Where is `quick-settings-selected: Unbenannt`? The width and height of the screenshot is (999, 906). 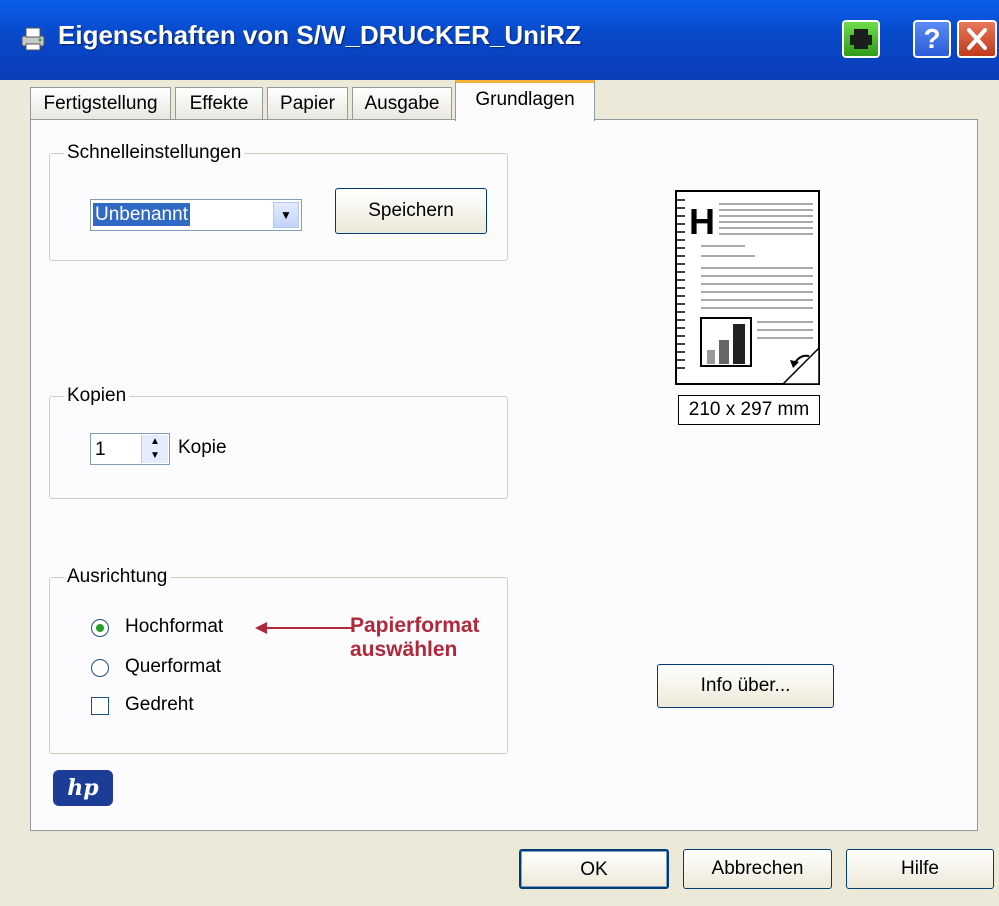
quick-settings-selected: Unbenannt is located at coordinates (141, 214).